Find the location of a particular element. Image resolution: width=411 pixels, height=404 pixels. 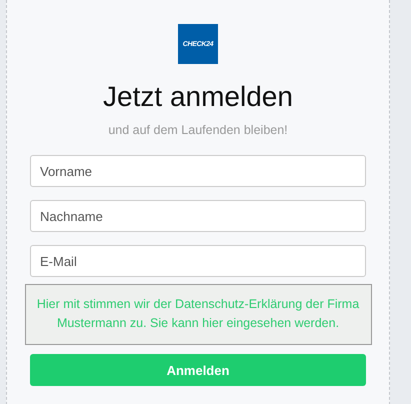

privacy-notice: Hier mit stimmen wir der Datenschutz-Erklärung der Firma Mustermann zu. Sie kann hier eingesehen werden. is located at coordinates (198, 314).